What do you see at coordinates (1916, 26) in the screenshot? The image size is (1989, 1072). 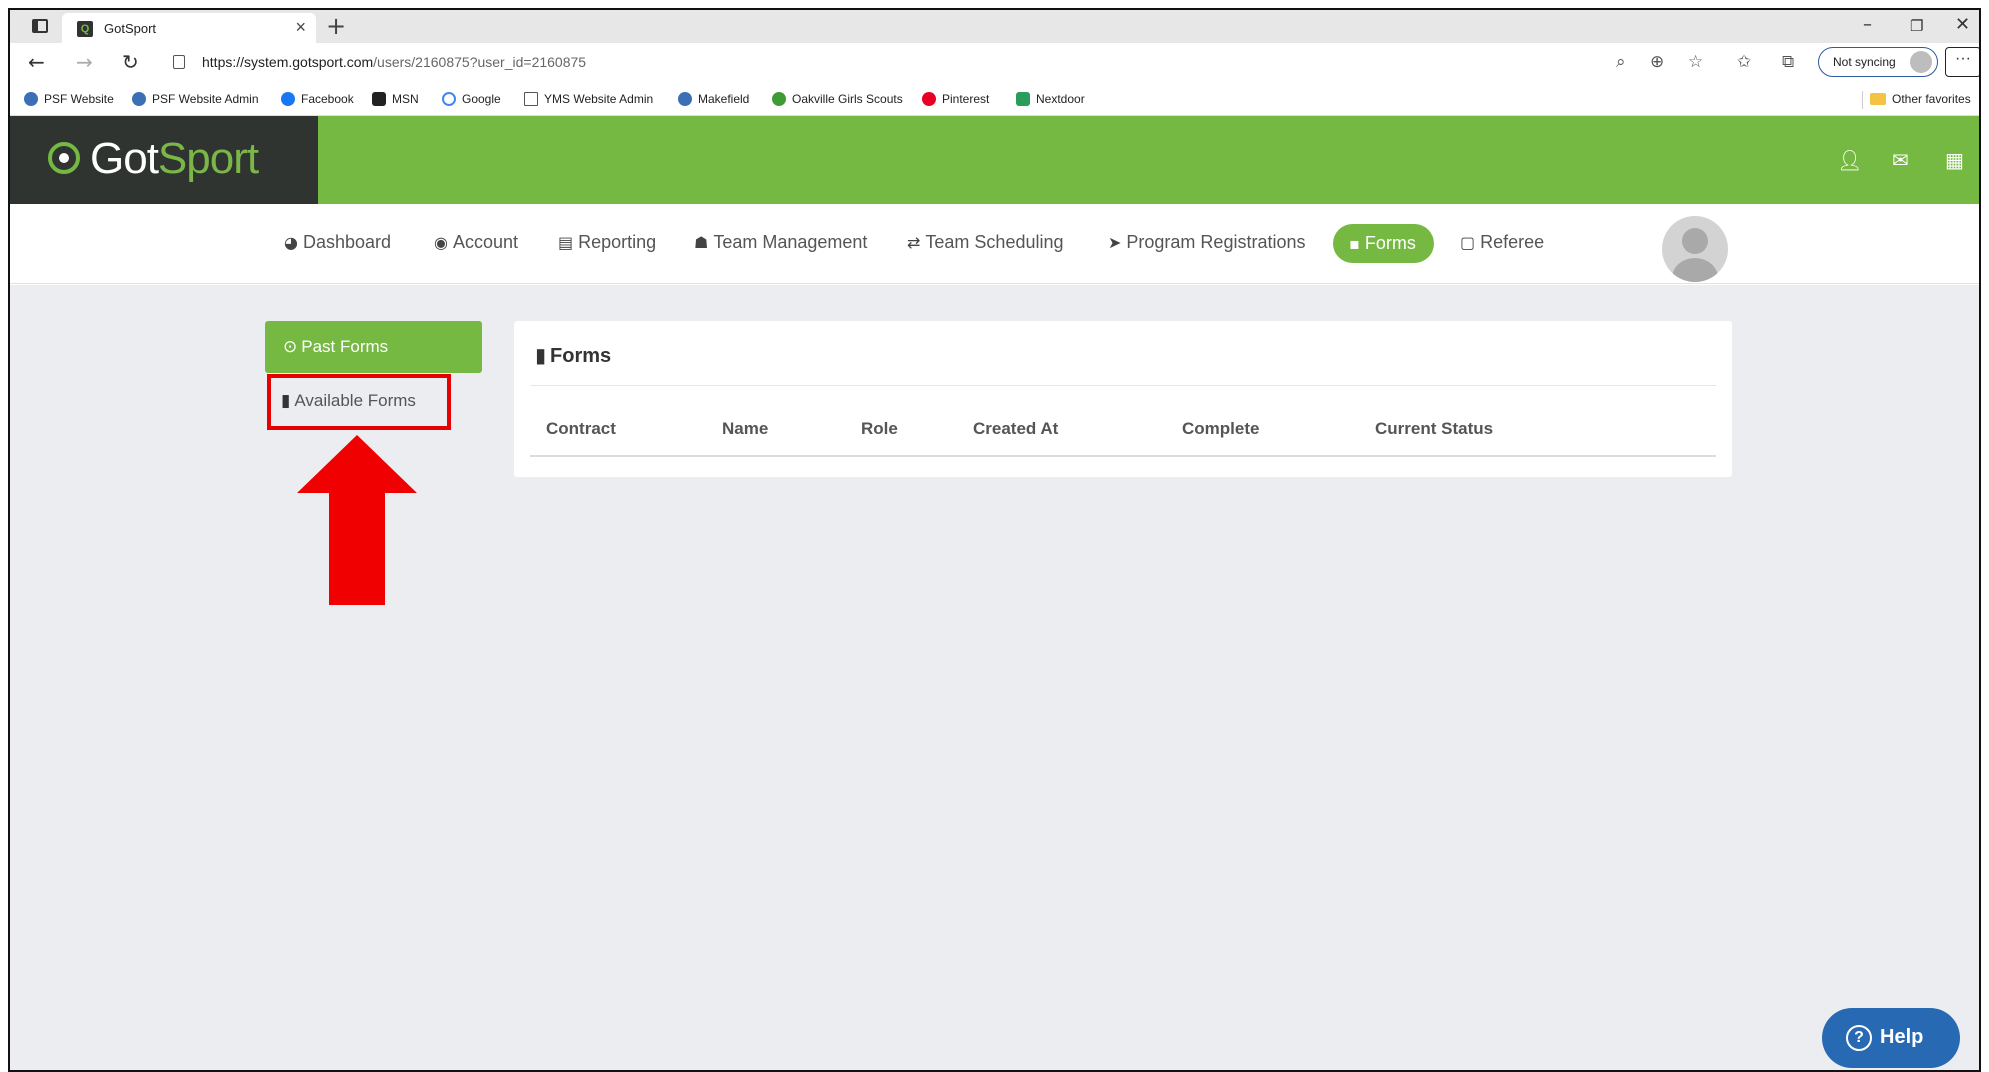 I see `restore-icon: ❐` at bounding box center [1916, 26].